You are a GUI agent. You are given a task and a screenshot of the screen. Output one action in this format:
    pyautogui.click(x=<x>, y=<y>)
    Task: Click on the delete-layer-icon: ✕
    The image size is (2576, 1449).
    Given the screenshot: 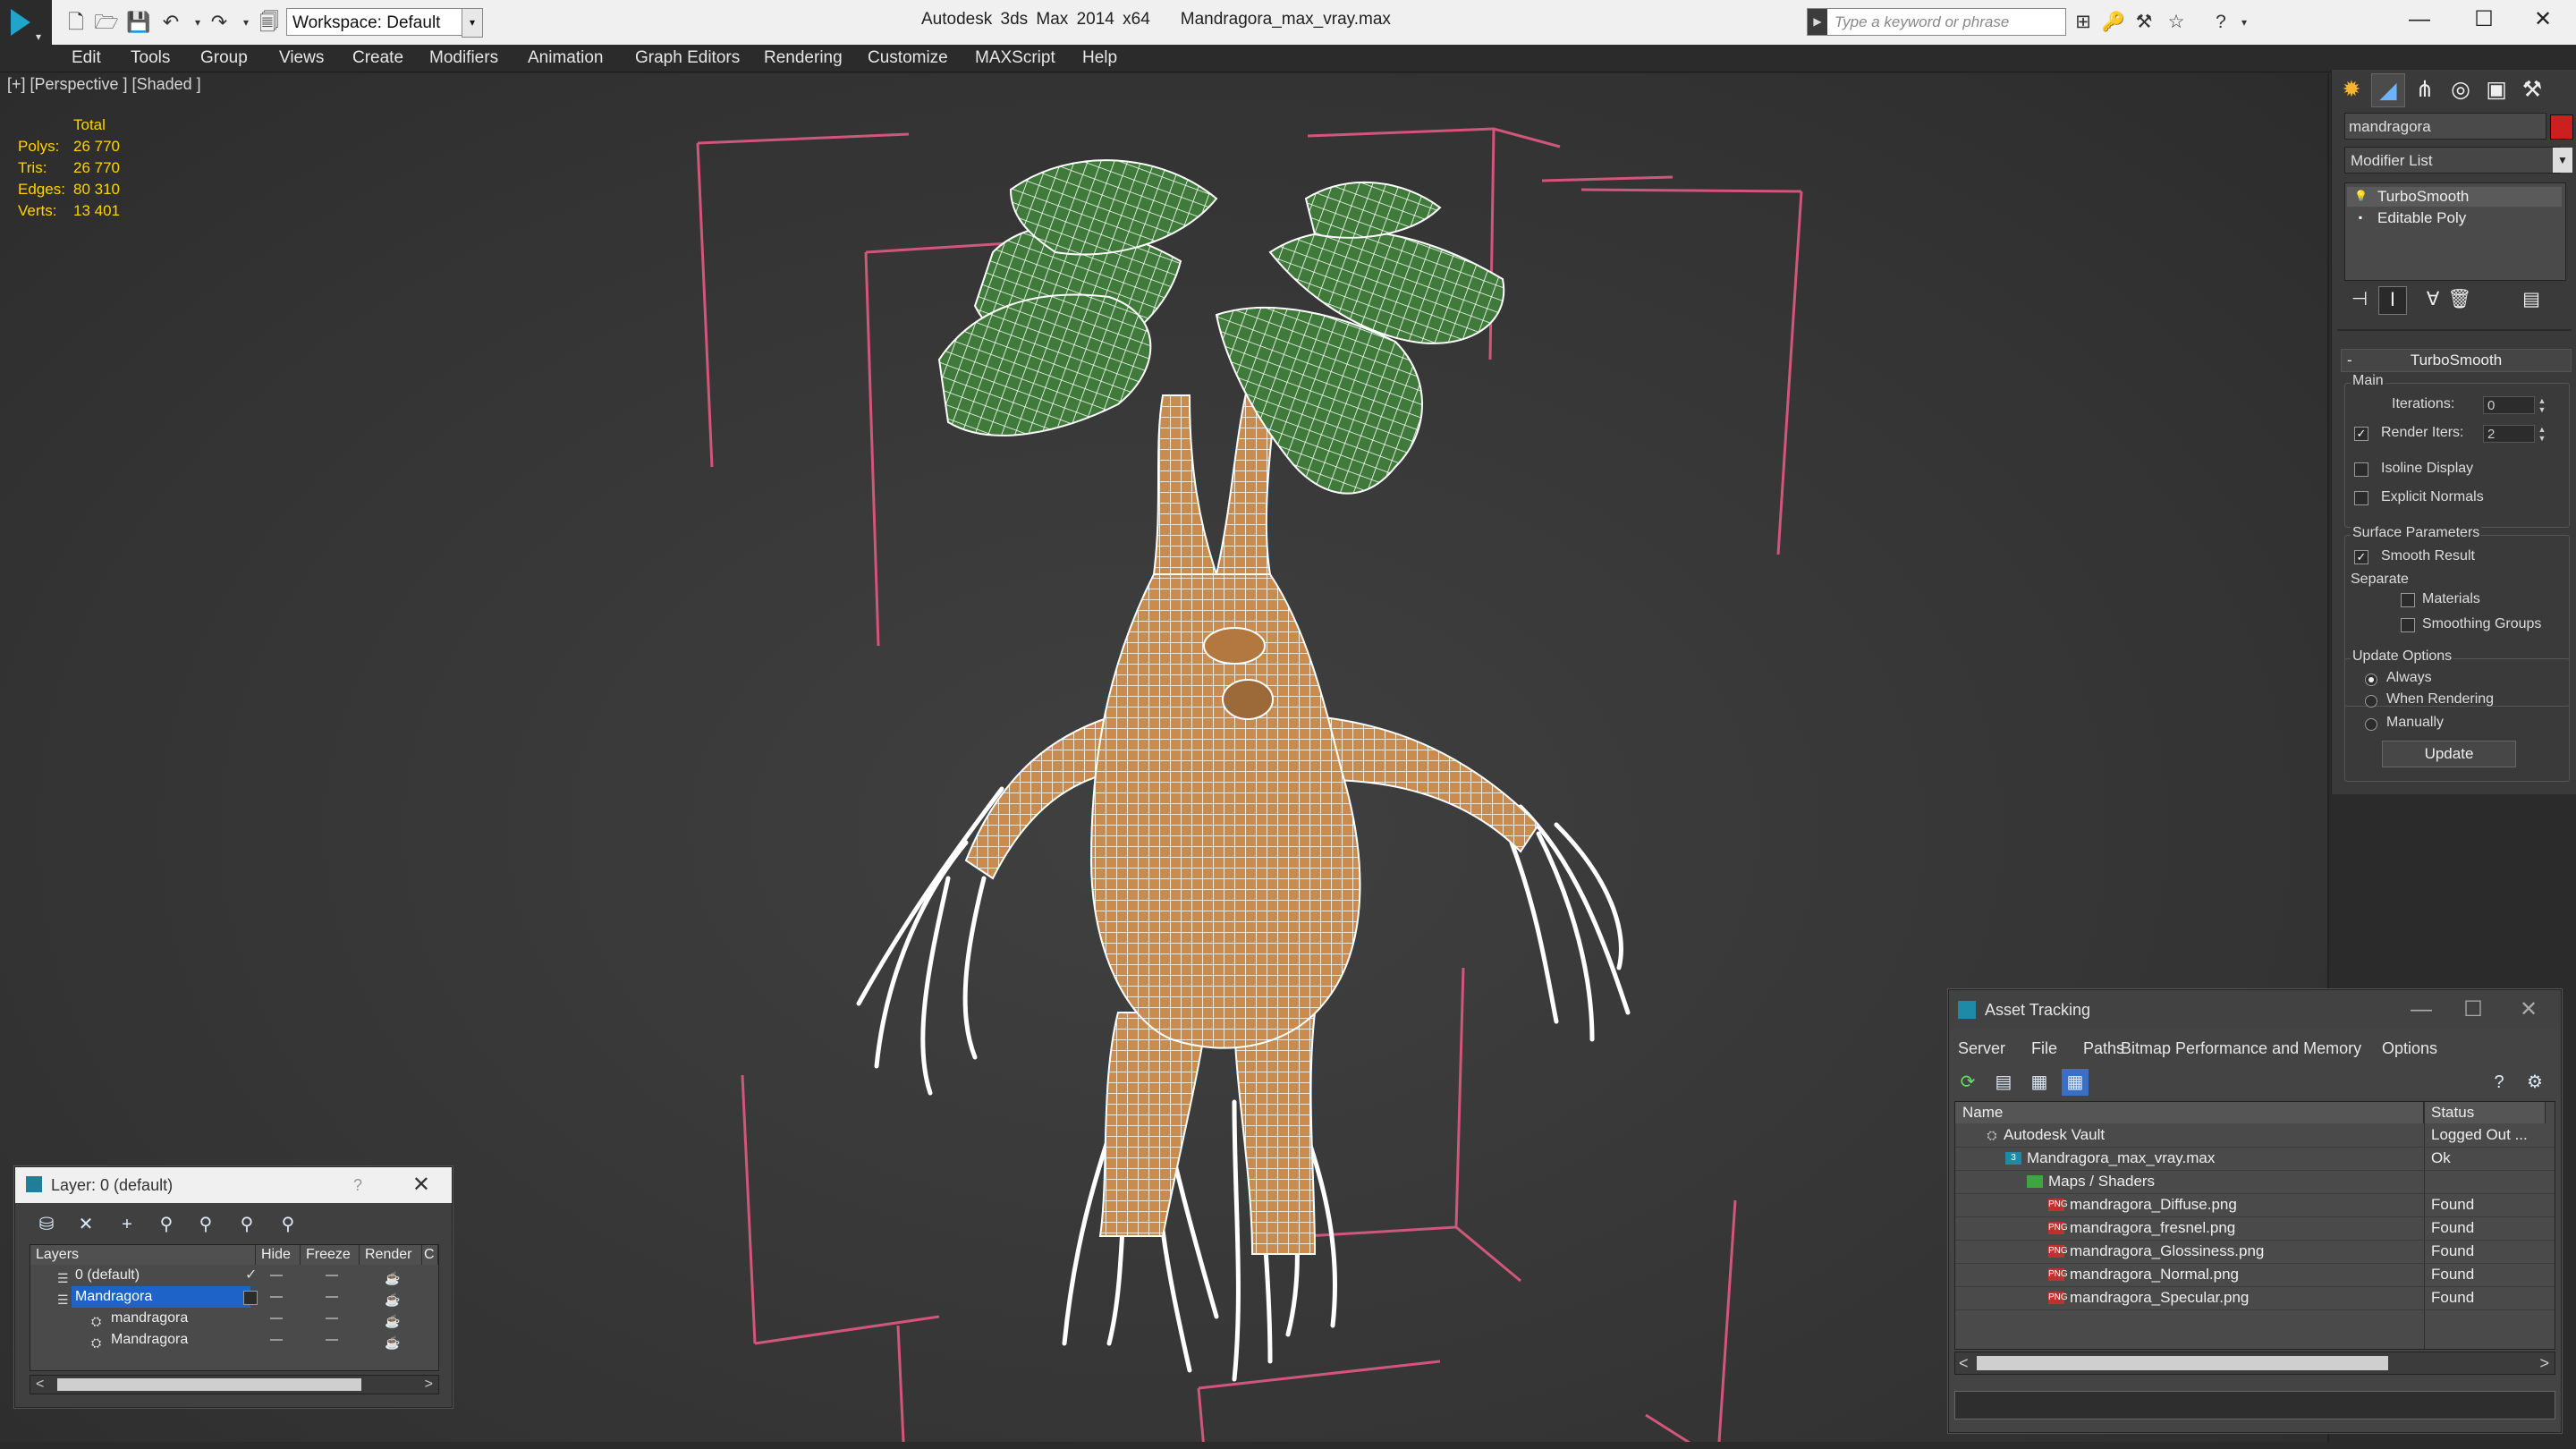 What is the action you would take?
    pyautogui.click(x=85, y=1224)
    